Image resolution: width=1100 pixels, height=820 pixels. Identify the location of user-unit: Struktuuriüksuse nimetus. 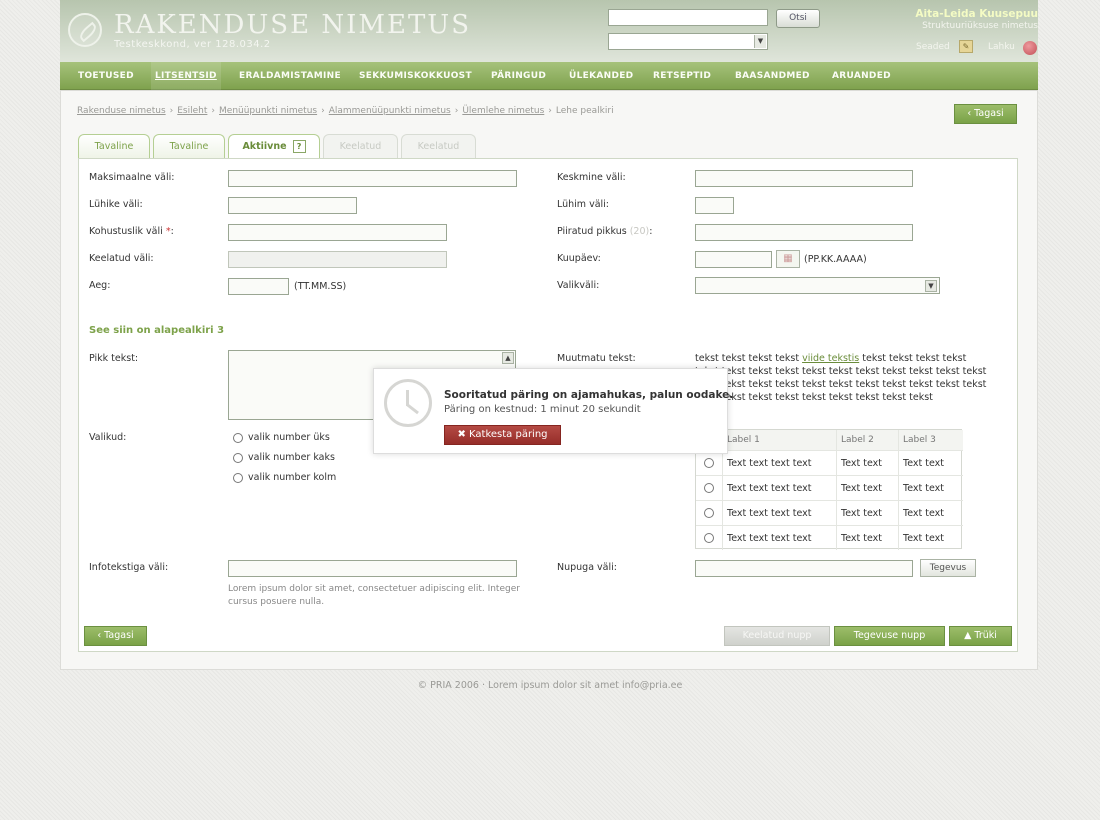
(980, 26).